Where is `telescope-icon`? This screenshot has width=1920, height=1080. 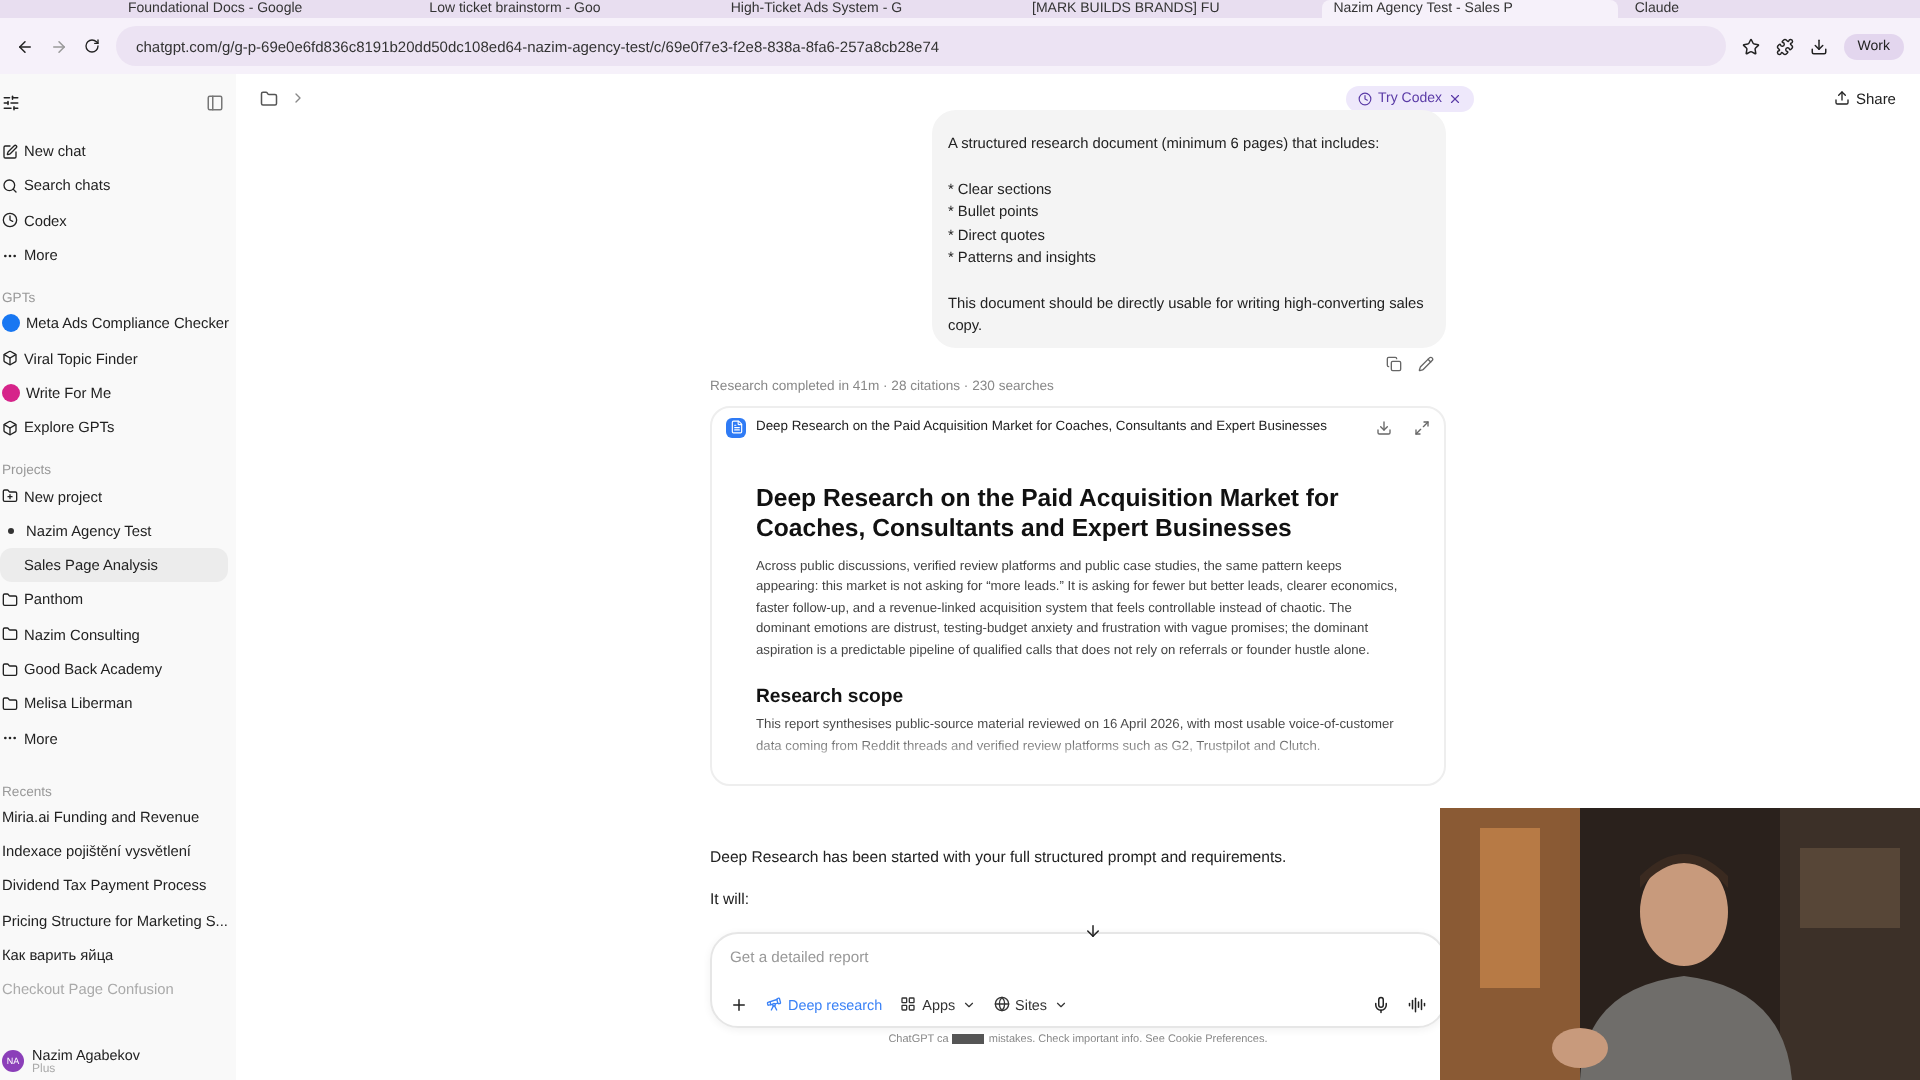 telescope-icon is located at coordinates (774, 1004).